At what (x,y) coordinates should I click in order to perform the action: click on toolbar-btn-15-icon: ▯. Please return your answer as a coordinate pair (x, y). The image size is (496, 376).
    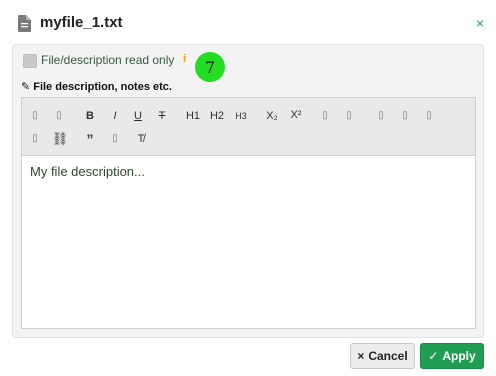
    Looking at the image, I should click on (405, 116).